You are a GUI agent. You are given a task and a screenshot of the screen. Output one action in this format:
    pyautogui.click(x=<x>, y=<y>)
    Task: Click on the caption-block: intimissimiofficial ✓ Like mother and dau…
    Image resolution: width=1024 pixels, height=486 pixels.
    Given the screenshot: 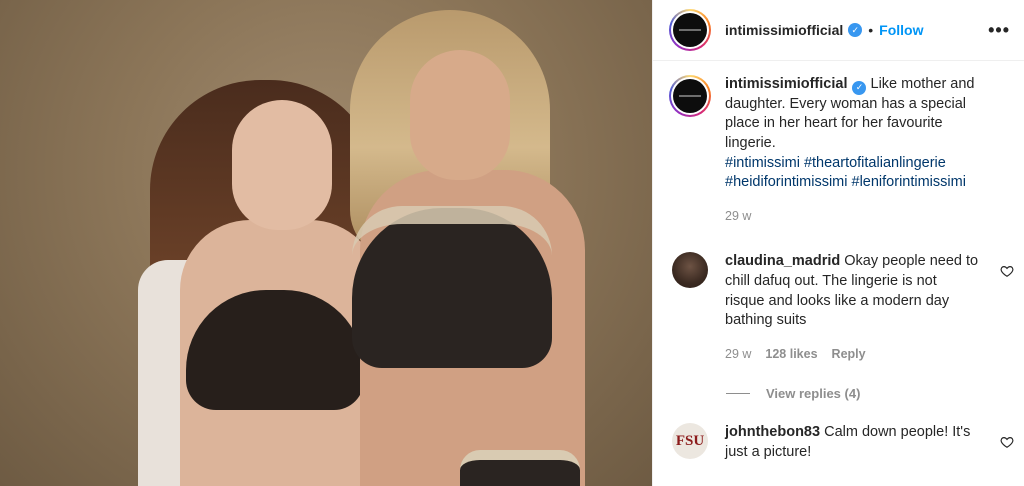 What is the action you would take?
    pyautogui.click(x=838, y=150)
    